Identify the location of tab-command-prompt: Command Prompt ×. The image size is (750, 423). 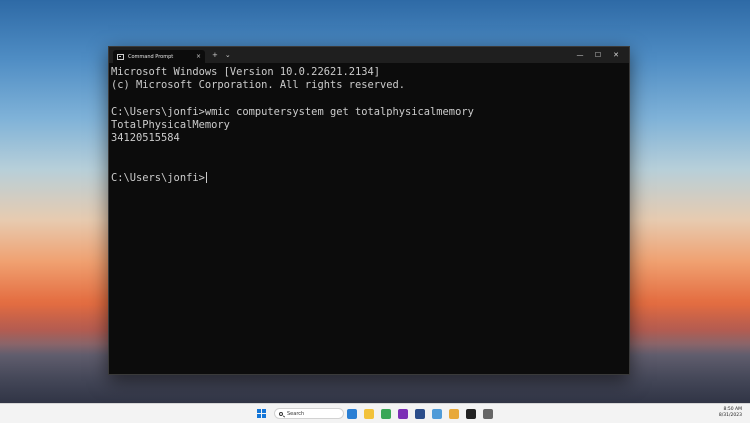
(159, 56).